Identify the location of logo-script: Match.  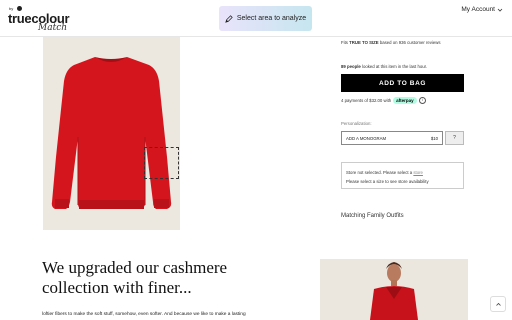
(53, 28).